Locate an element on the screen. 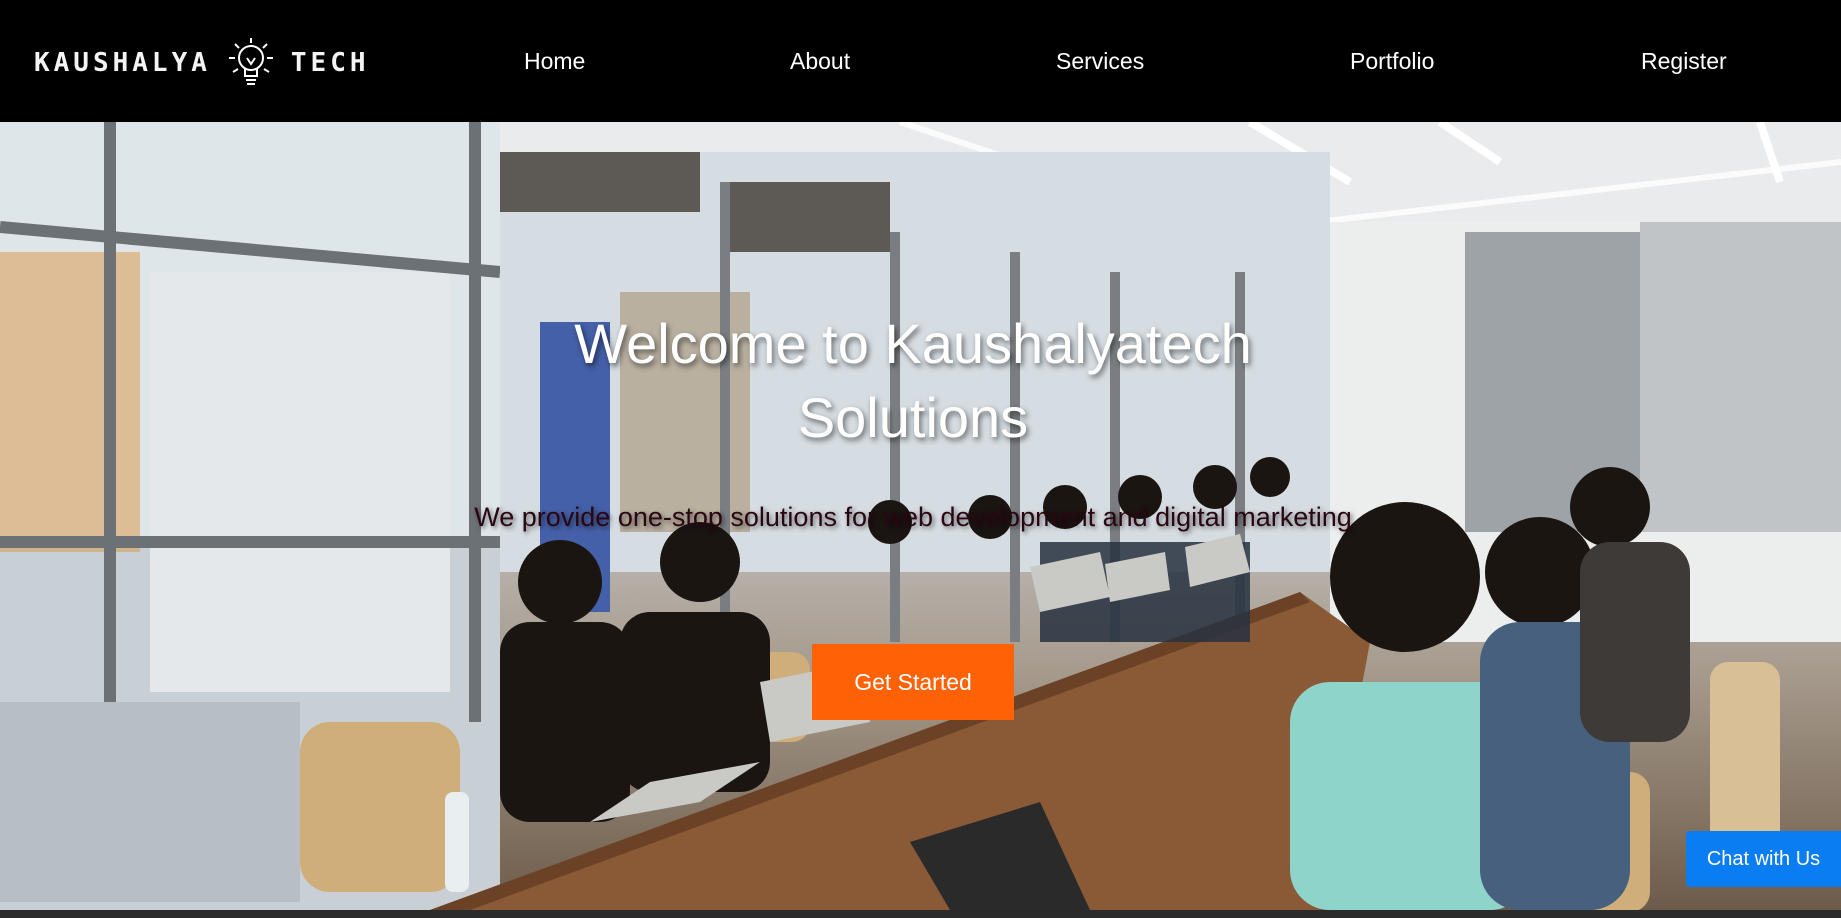 The height and width of the screenshot is (918, 1841). nav-register: Register is located at coordinates (1684, 61).